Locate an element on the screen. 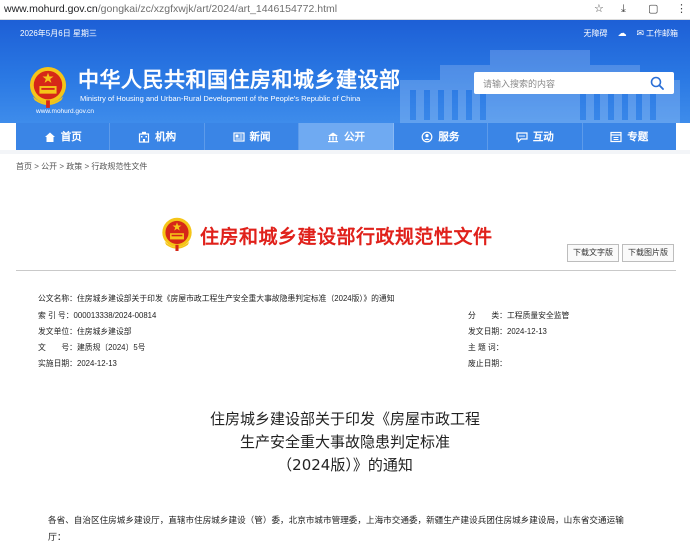 The width and height of the screenshot is (690, 551). mail-icon: ✉ is located at coordinates (640, 33).